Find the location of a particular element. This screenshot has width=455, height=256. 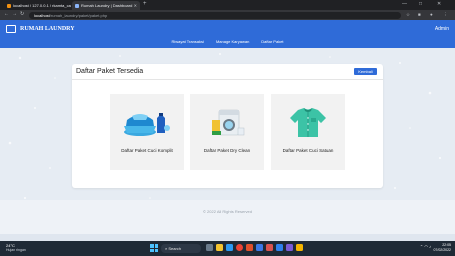

edge-browser-icon is located at coordinates (229, 247).